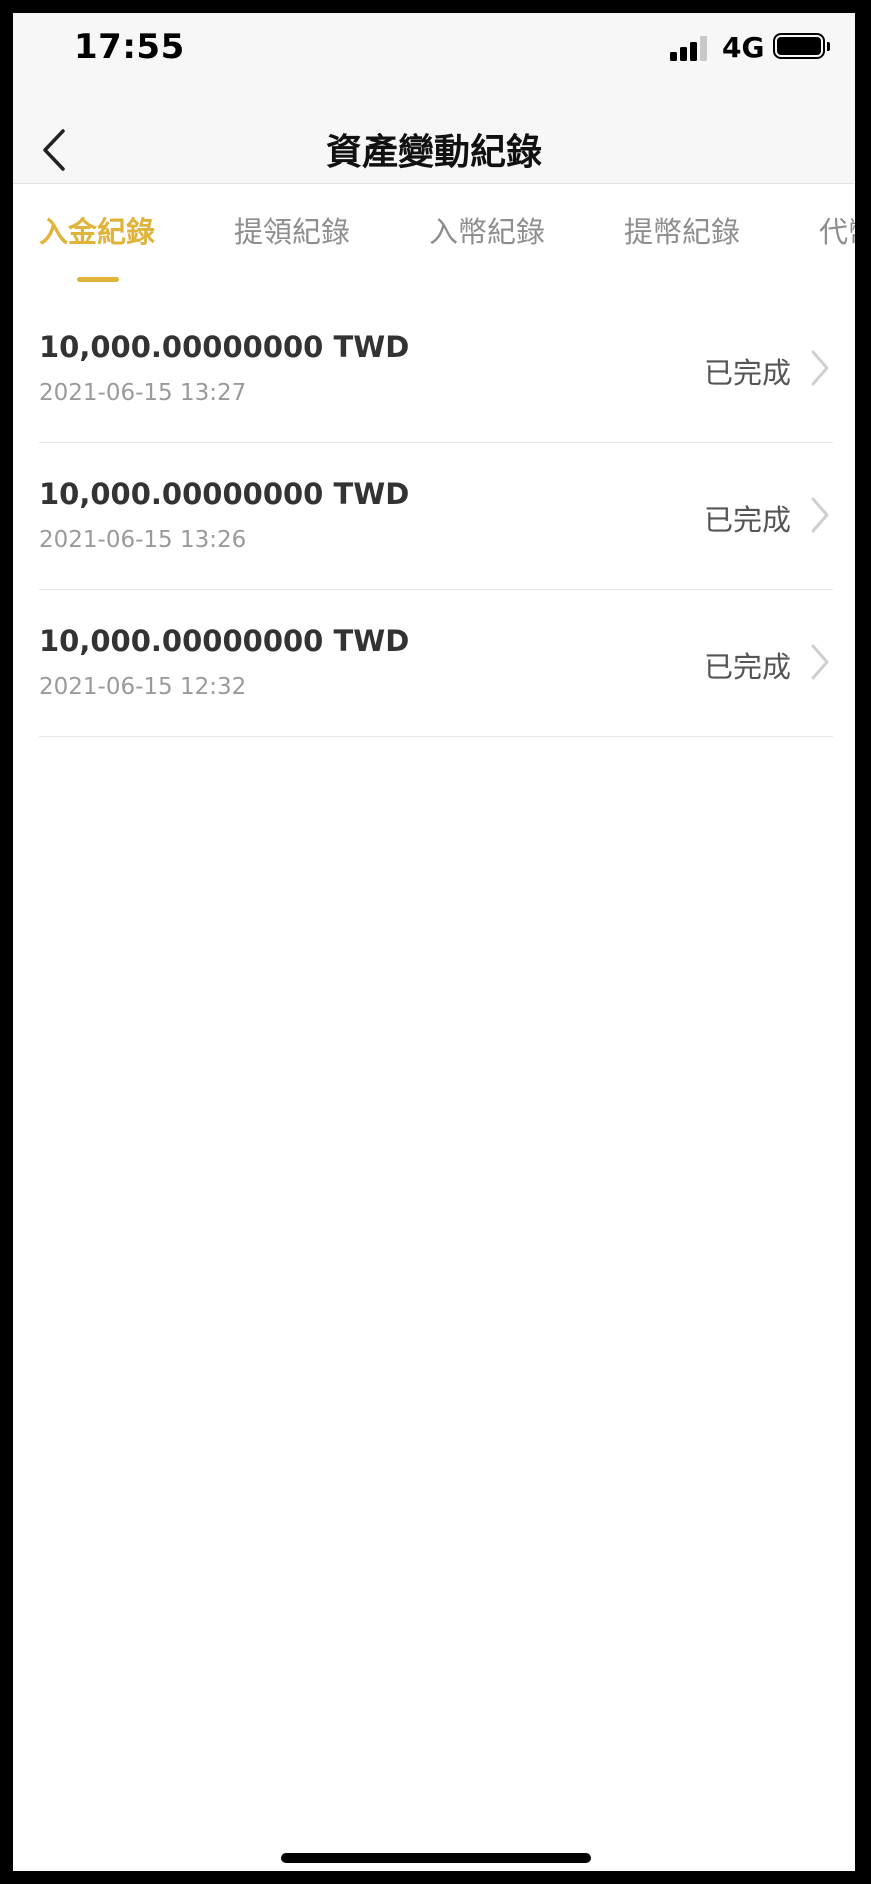 This screenshot has width=871, height=1884. I want to click on header-area: 17:55 4G 資產變動紀錄, so click(434, 98).